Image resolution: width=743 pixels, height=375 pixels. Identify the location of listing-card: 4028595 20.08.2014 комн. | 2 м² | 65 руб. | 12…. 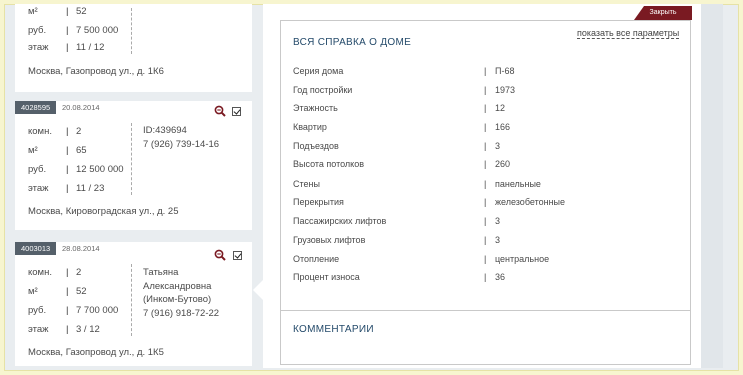
(133, 165).